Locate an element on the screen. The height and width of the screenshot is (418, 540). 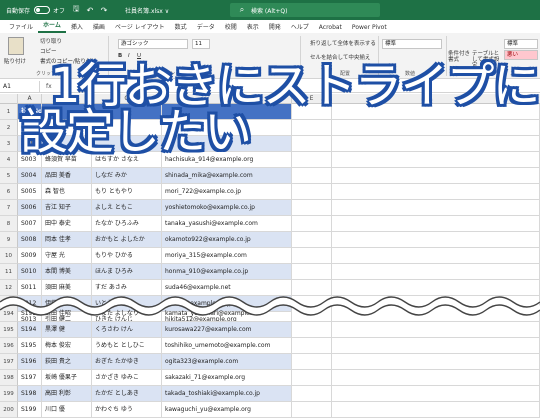
table-cell: kawaguchi_yu@example.org is located at coordinates (227, 410).